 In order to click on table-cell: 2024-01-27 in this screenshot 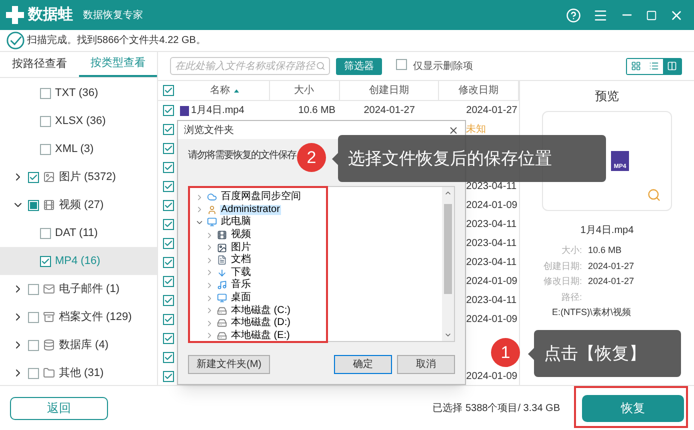, I will do `click(389, 110)`.